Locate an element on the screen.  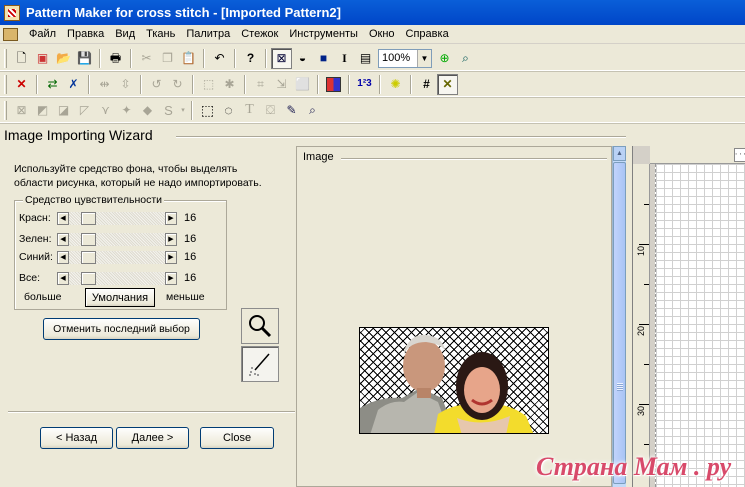
special-stitch-icon: S is located at coordinates (168, 110).